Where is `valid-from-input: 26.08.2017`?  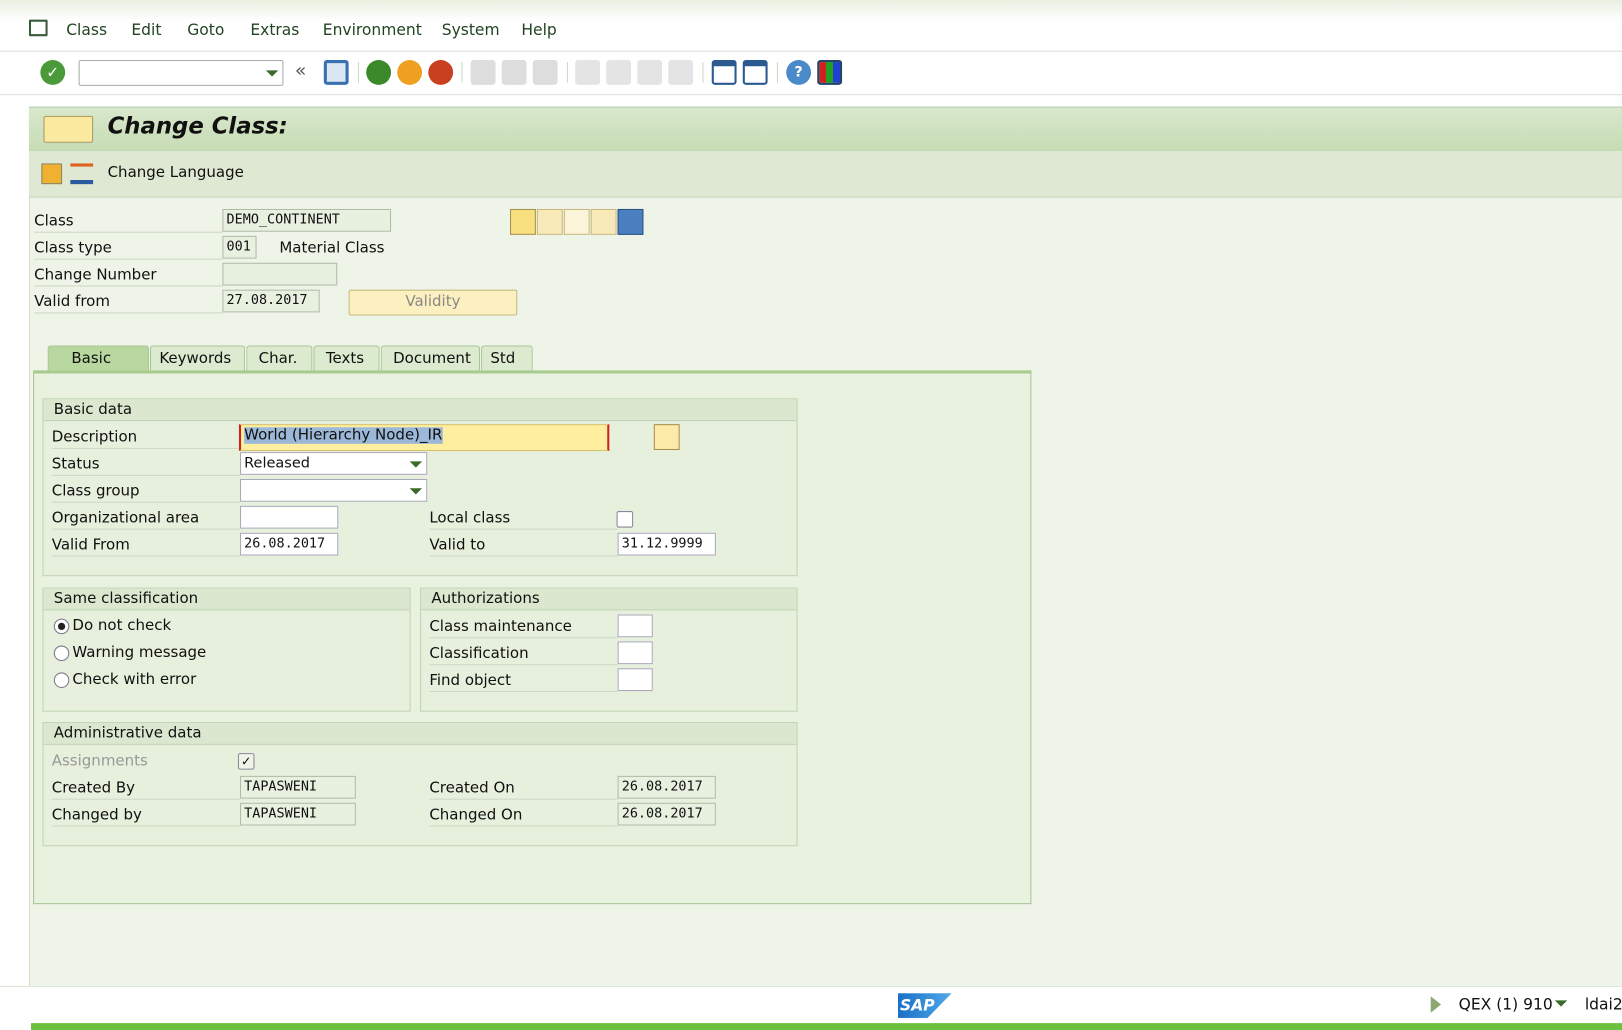
valid-from-input: 26.08.2017 is located at coordinates (289, 544).